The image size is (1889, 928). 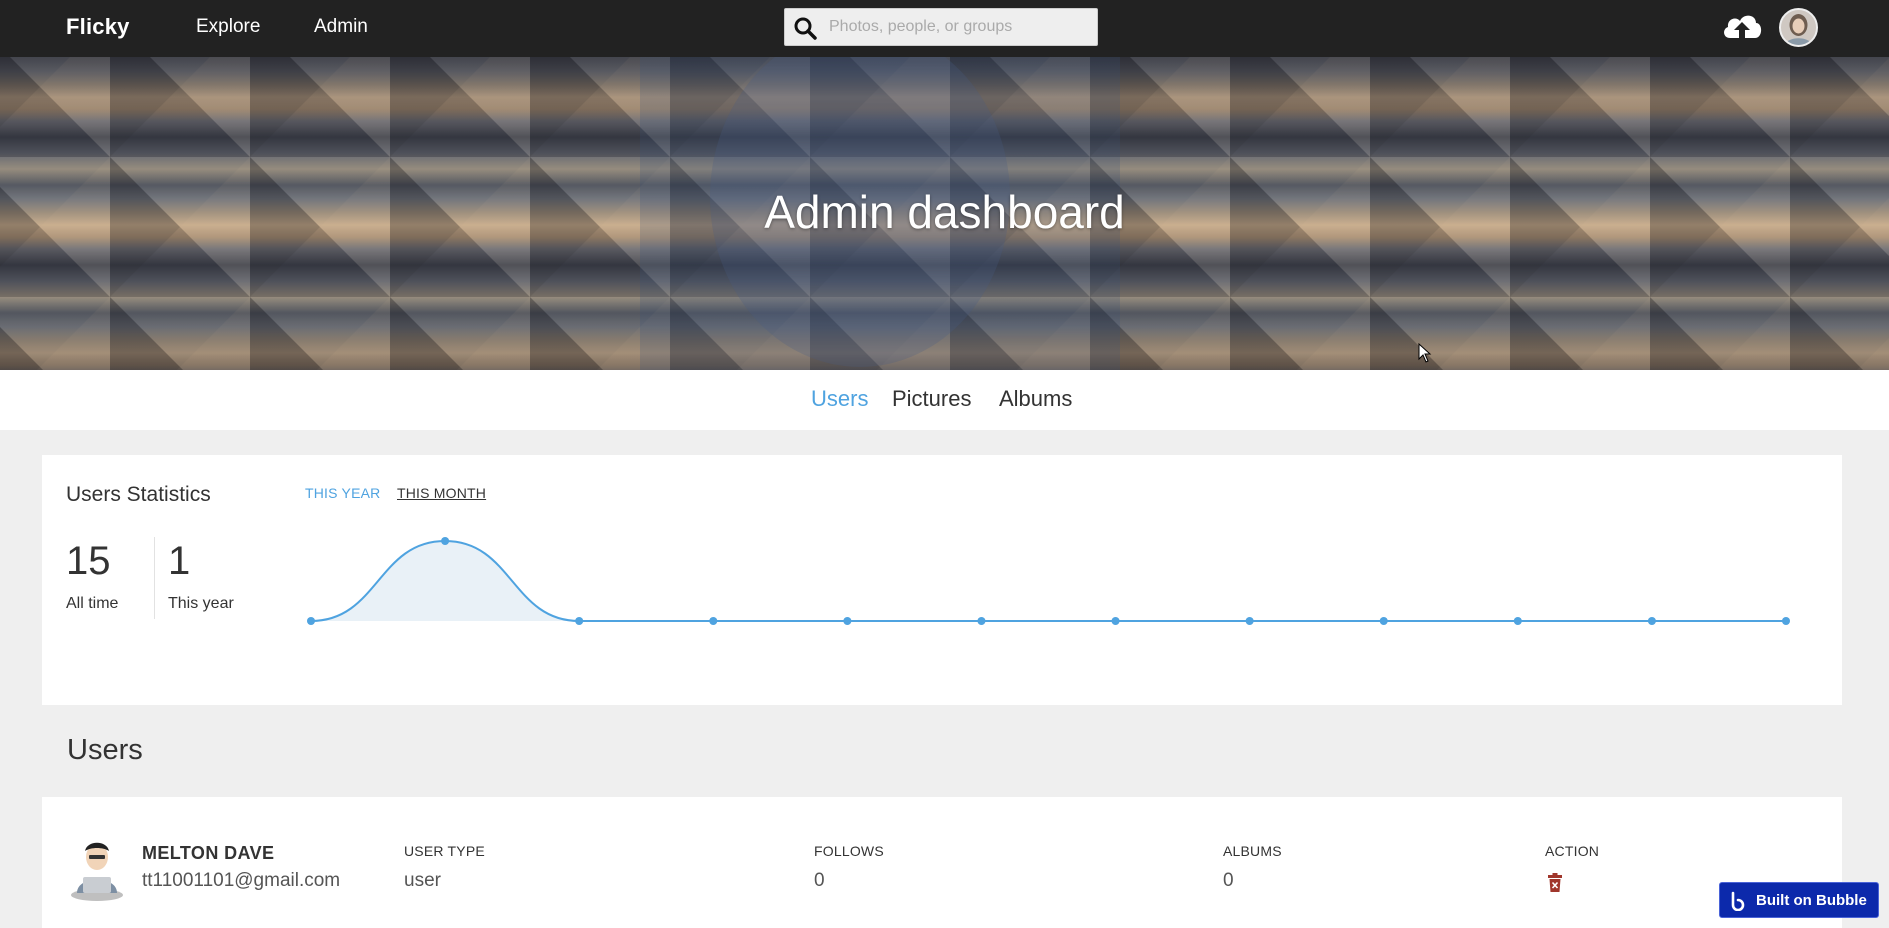 I want to click on tab-pictures: Pictures, so click(x=931, y=399).